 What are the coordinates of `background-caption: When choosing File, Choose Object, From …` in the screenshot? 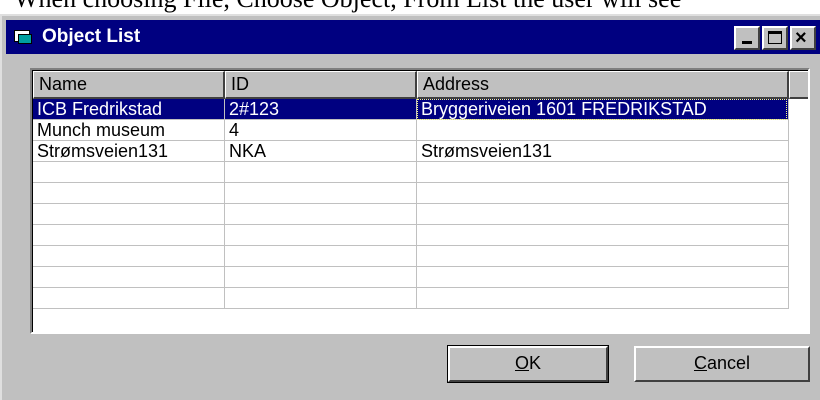 It's located at (347, 7).